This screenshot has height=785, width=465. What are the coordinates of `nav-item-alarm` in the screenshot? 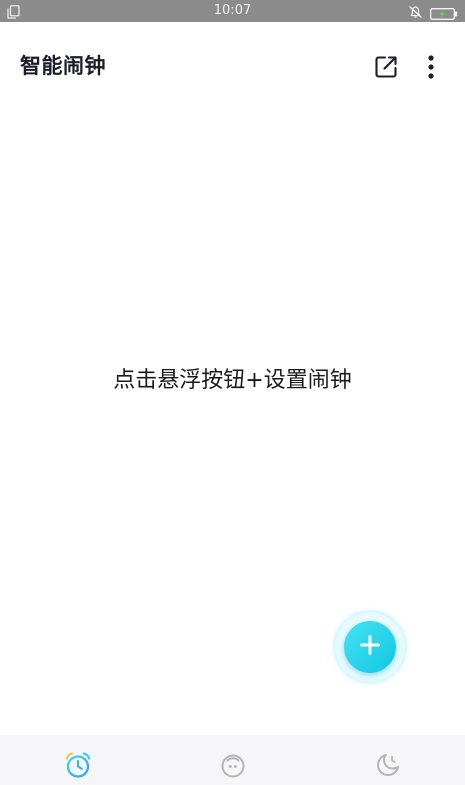 It's located at (77, 760).